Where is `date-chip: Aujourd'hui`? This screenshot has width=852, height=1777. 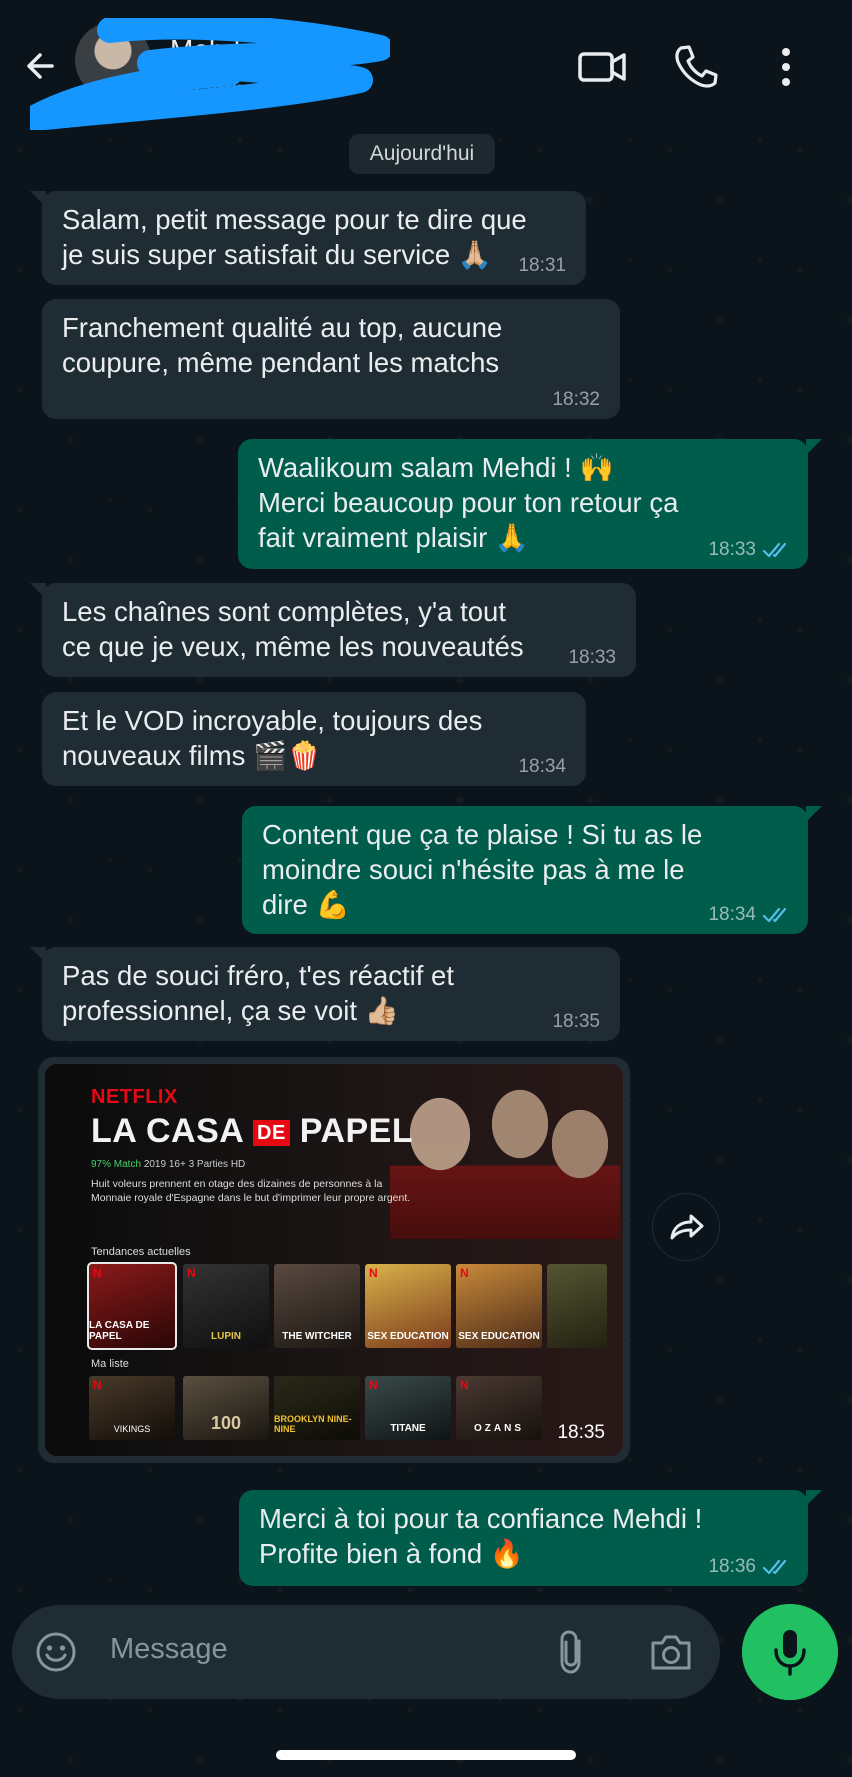 date-chip: Aujourd'hui is located at coordinates (422, 154).